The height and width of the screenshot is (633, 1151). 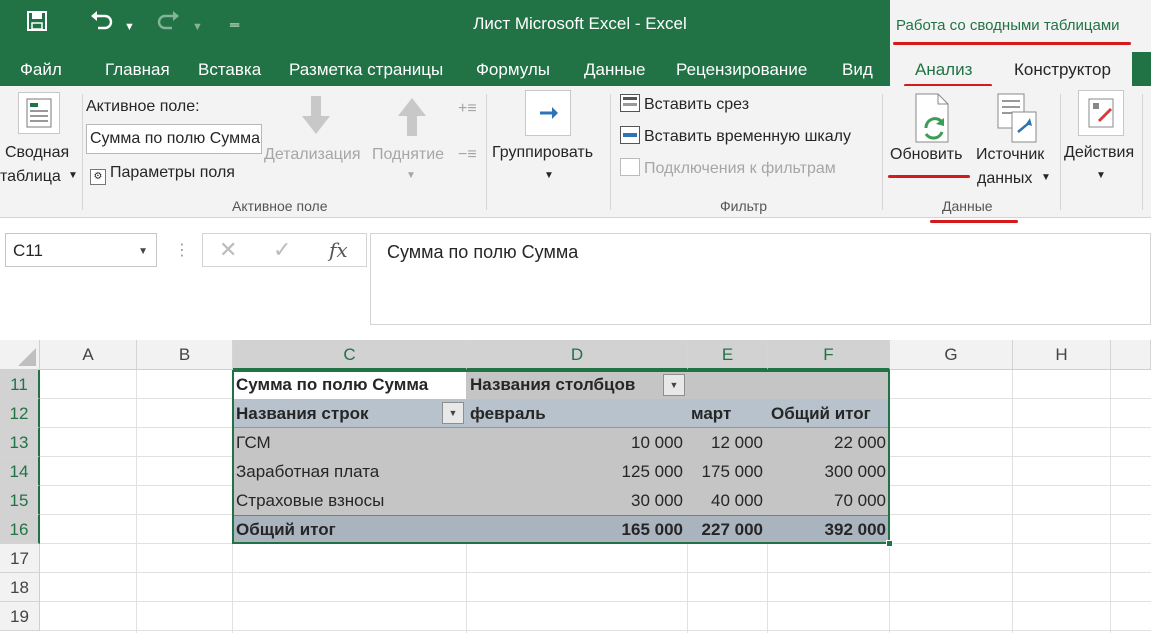 I want to click on group-button: Группировать, so click(x=542, y=153).